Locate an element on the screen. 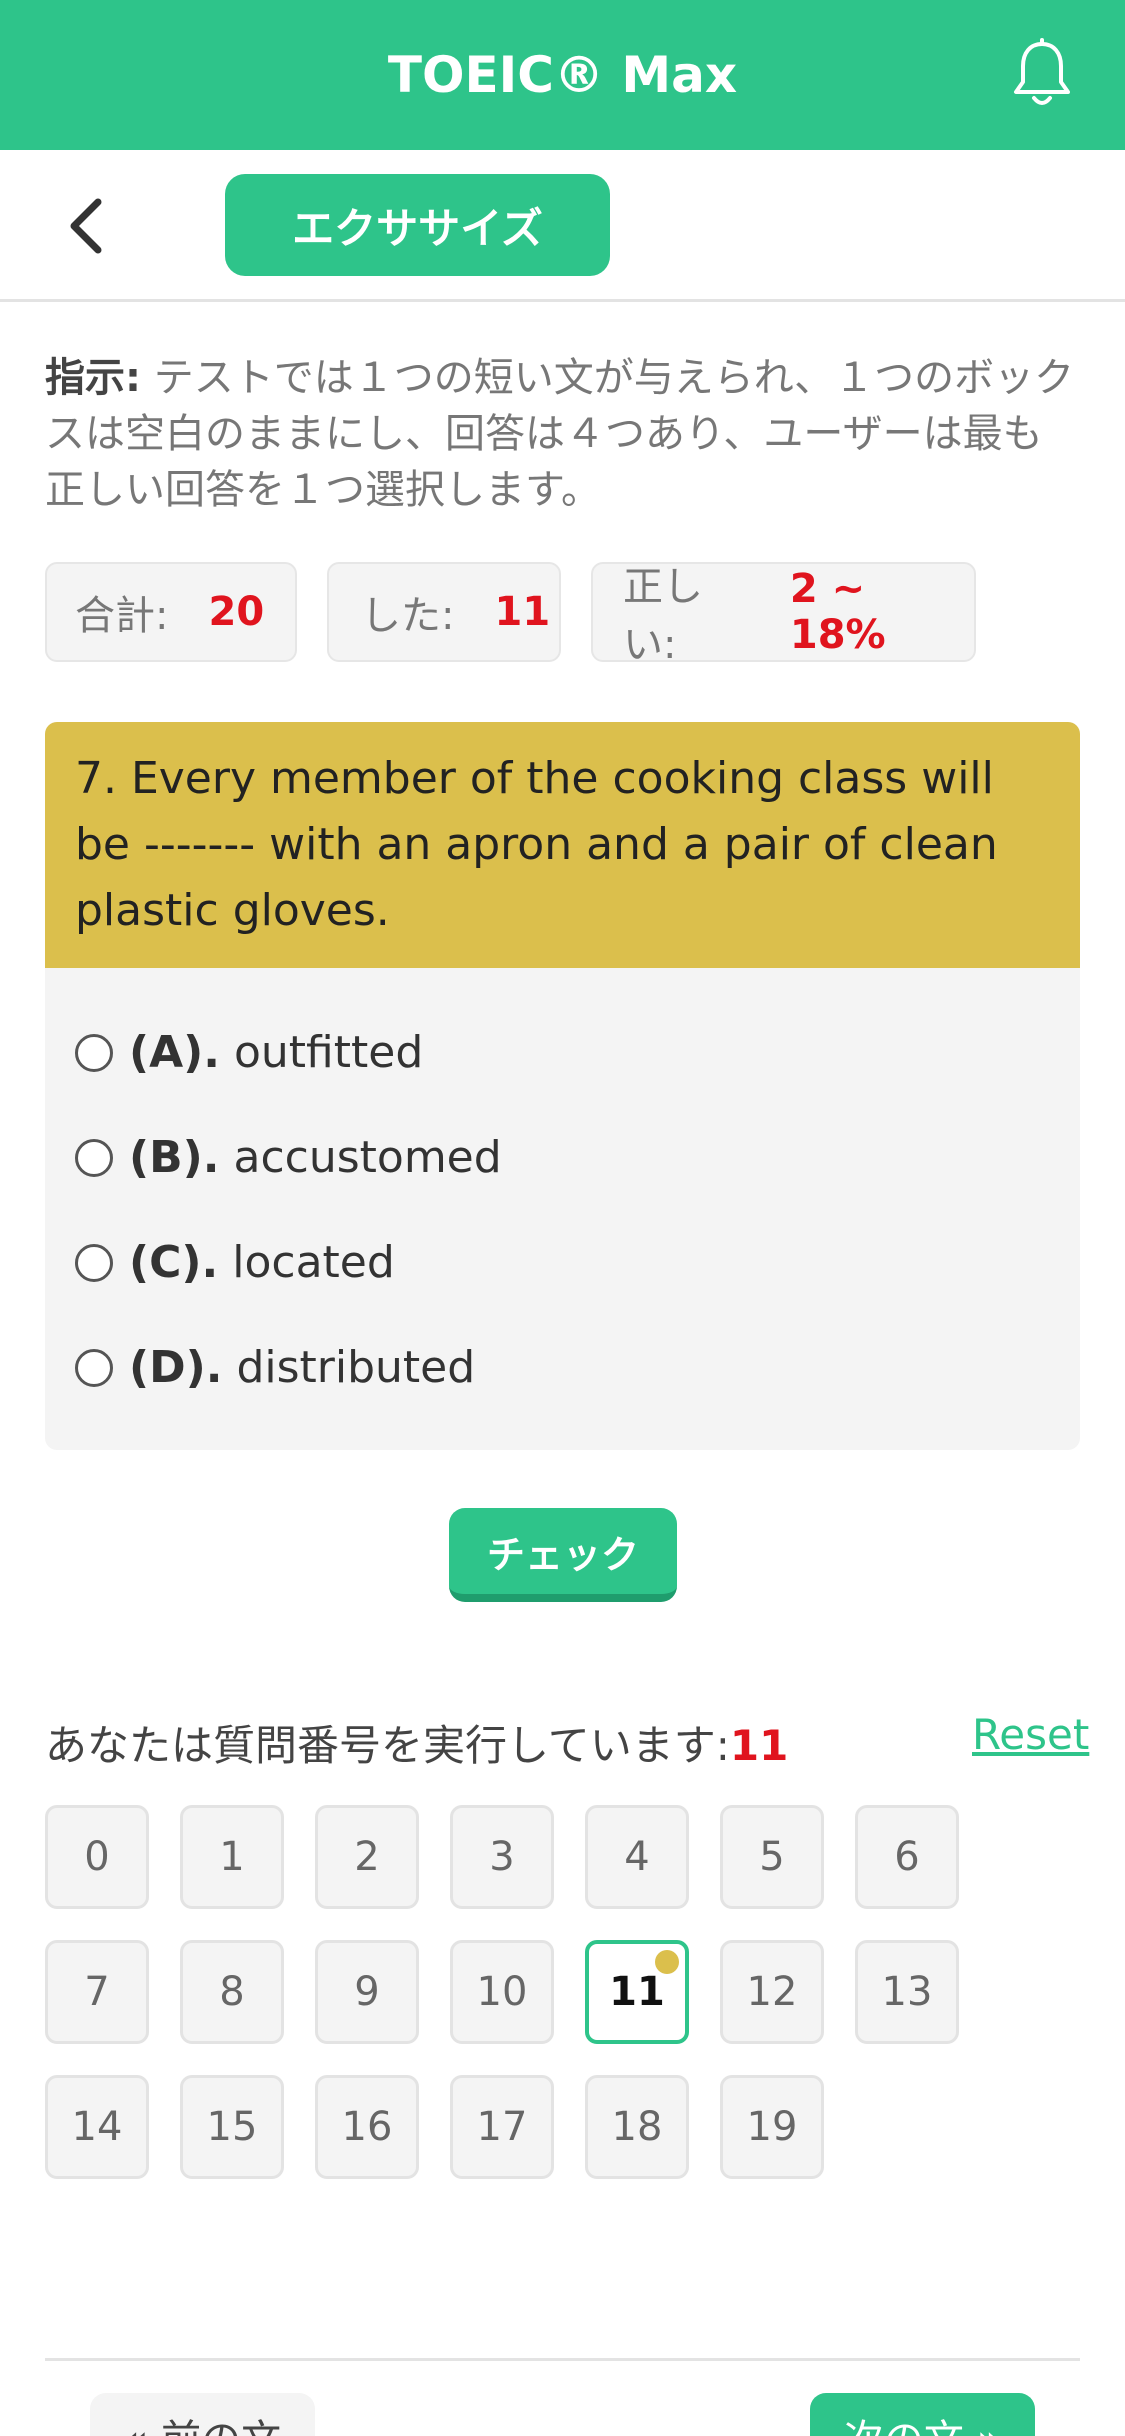  question-number-9: 9 is located at coordinates (367, 1992).